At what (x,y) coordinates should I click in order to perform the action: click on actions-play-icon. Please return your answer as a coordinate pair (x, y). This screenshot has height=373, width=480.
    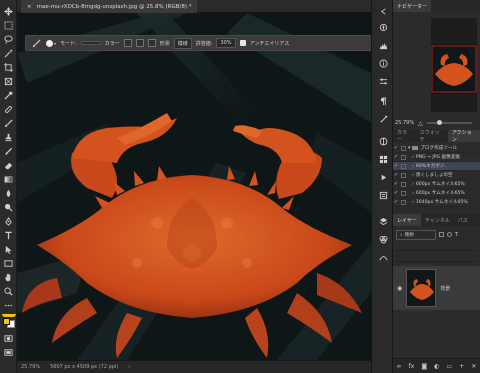
    Looking at the image, I should click on (383, 177).